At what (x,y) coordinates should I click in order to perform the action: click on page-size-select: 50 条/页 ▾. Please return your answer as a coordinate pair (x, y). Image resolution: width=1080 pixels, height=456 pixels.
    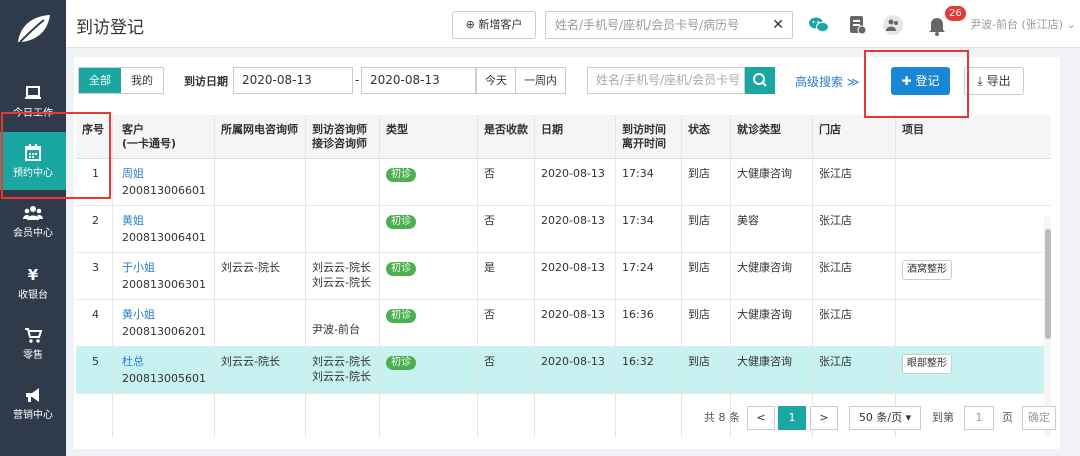
    Looking at the image, I should click on (885, 418).